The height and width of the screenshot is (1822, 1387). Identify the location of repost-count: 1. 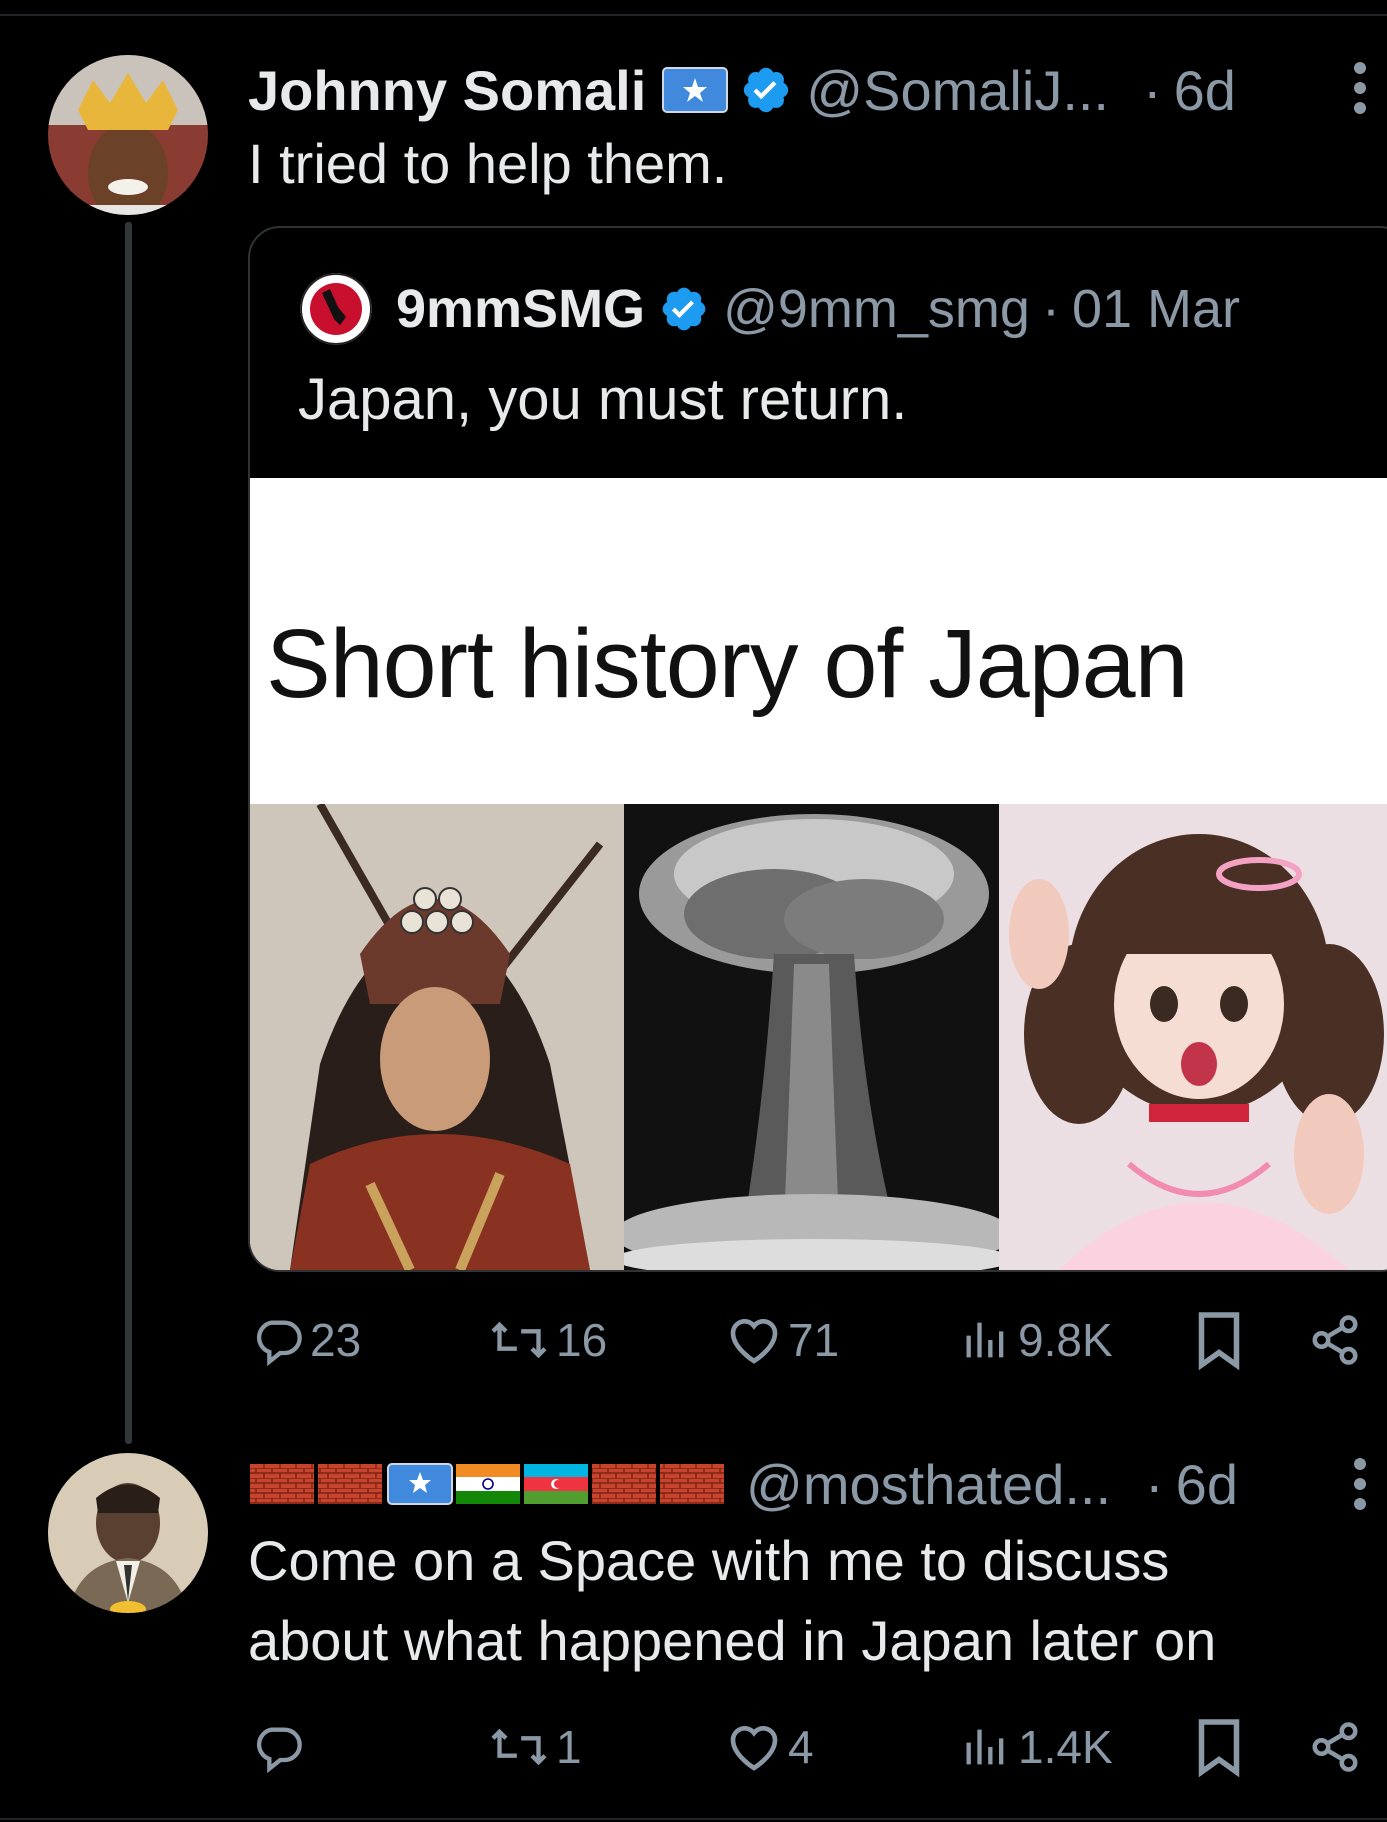
(569, 1747).